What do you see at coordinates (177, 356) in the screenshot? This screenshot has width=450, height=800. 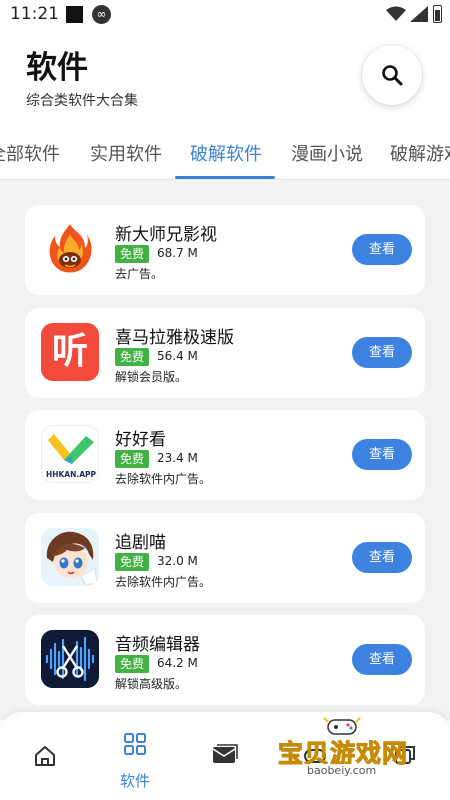 I see `app-size: 56.4 M` at bounding box center [177, 356].